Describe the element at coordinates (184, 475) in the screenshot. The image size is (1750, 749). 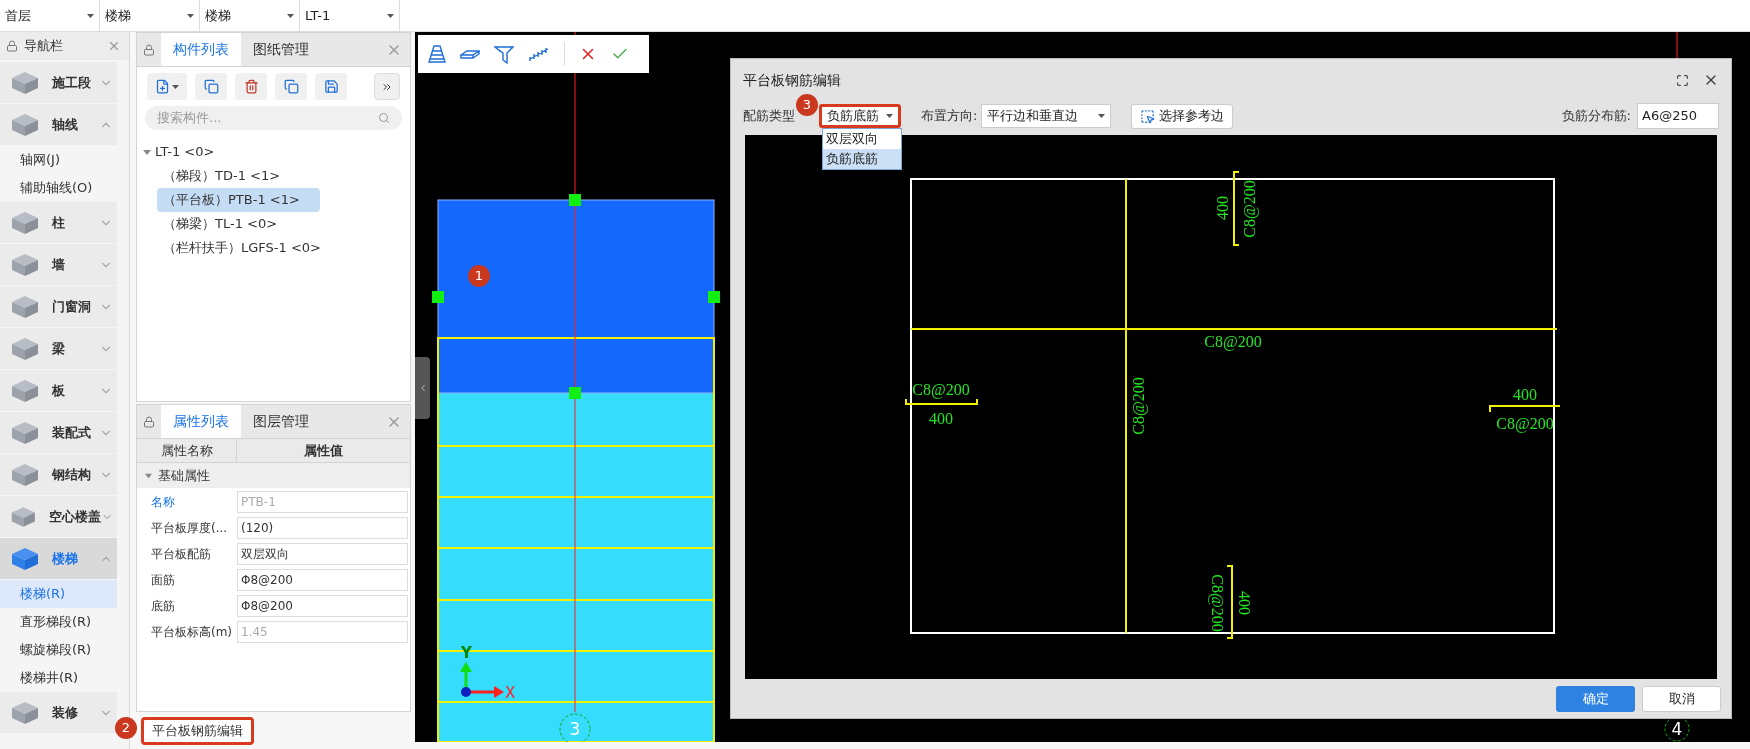
I see `group-label: 基础属性` at that location.